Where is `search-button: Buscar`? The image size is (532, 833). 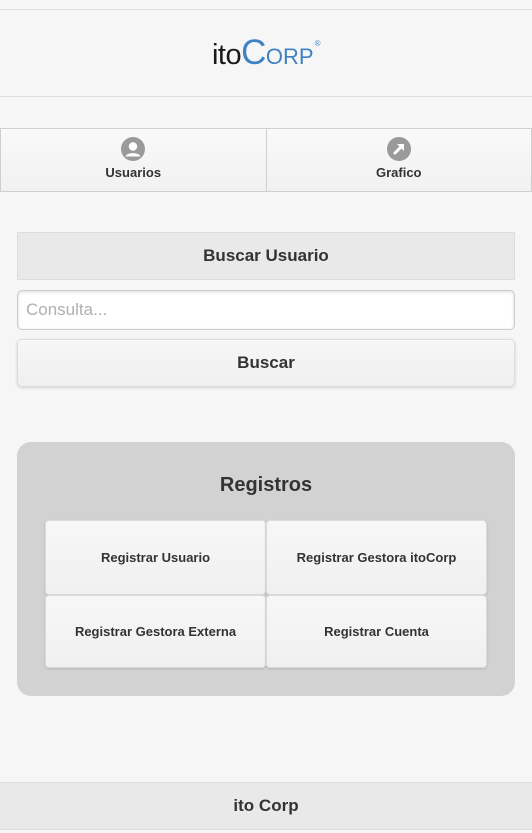
search-button: Buscar is located at coordinates (266, 363).